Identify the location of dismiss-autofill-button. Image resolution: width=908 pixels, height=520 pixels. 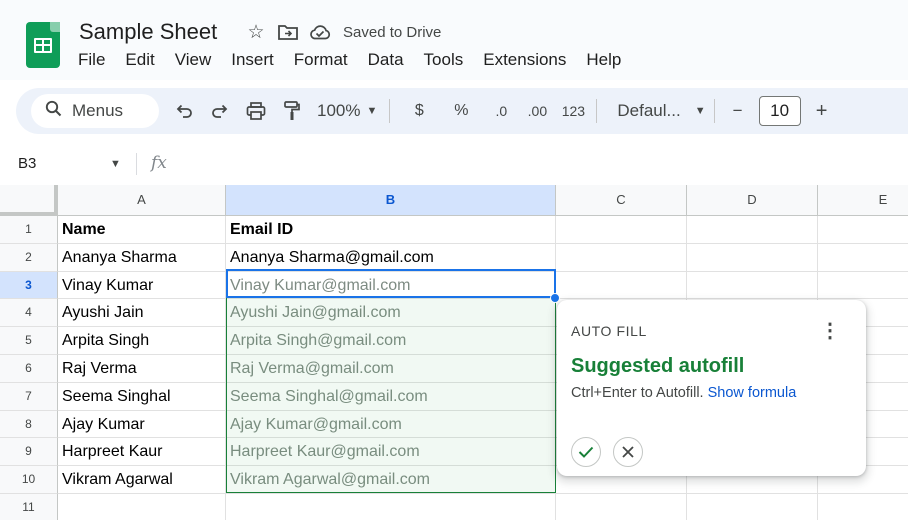
(628, 452).